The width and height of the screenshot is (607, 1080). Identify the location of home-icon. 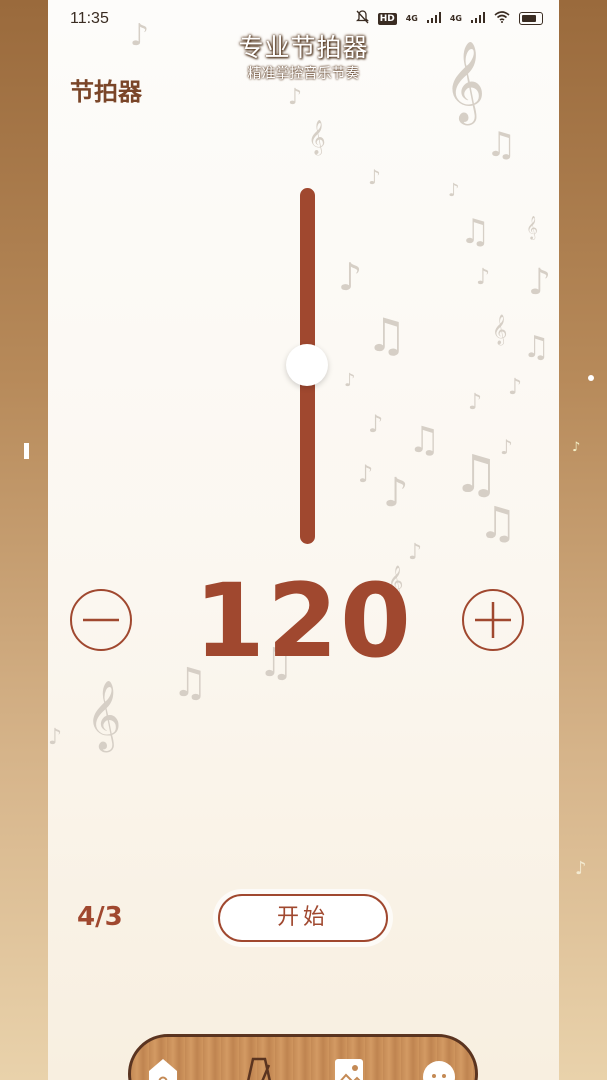
(163, 1069).